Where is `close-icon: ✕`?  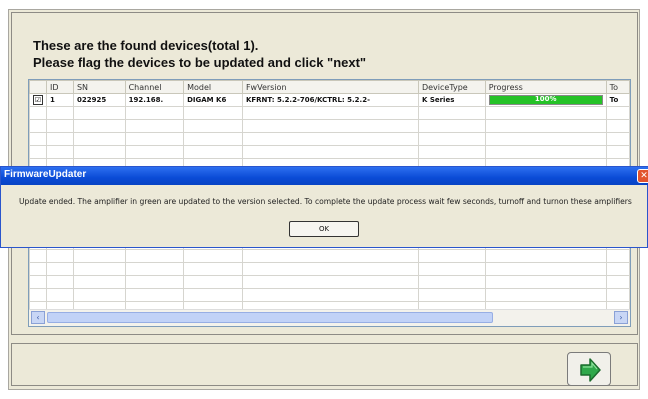 close-icon: ✕ is located at coordinates (642, 176).